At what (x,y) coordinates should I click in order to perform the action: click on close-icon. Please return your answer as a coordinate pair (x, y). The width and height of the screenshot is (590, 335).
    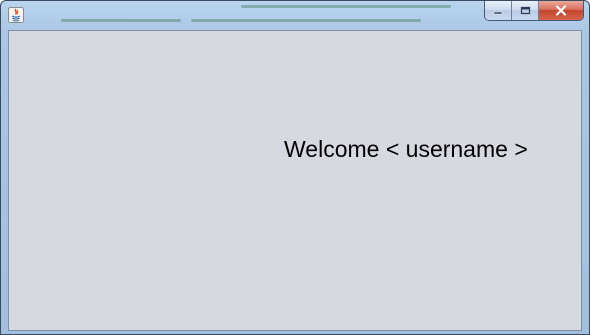
    Looking at the image, I should click on (561, 10).